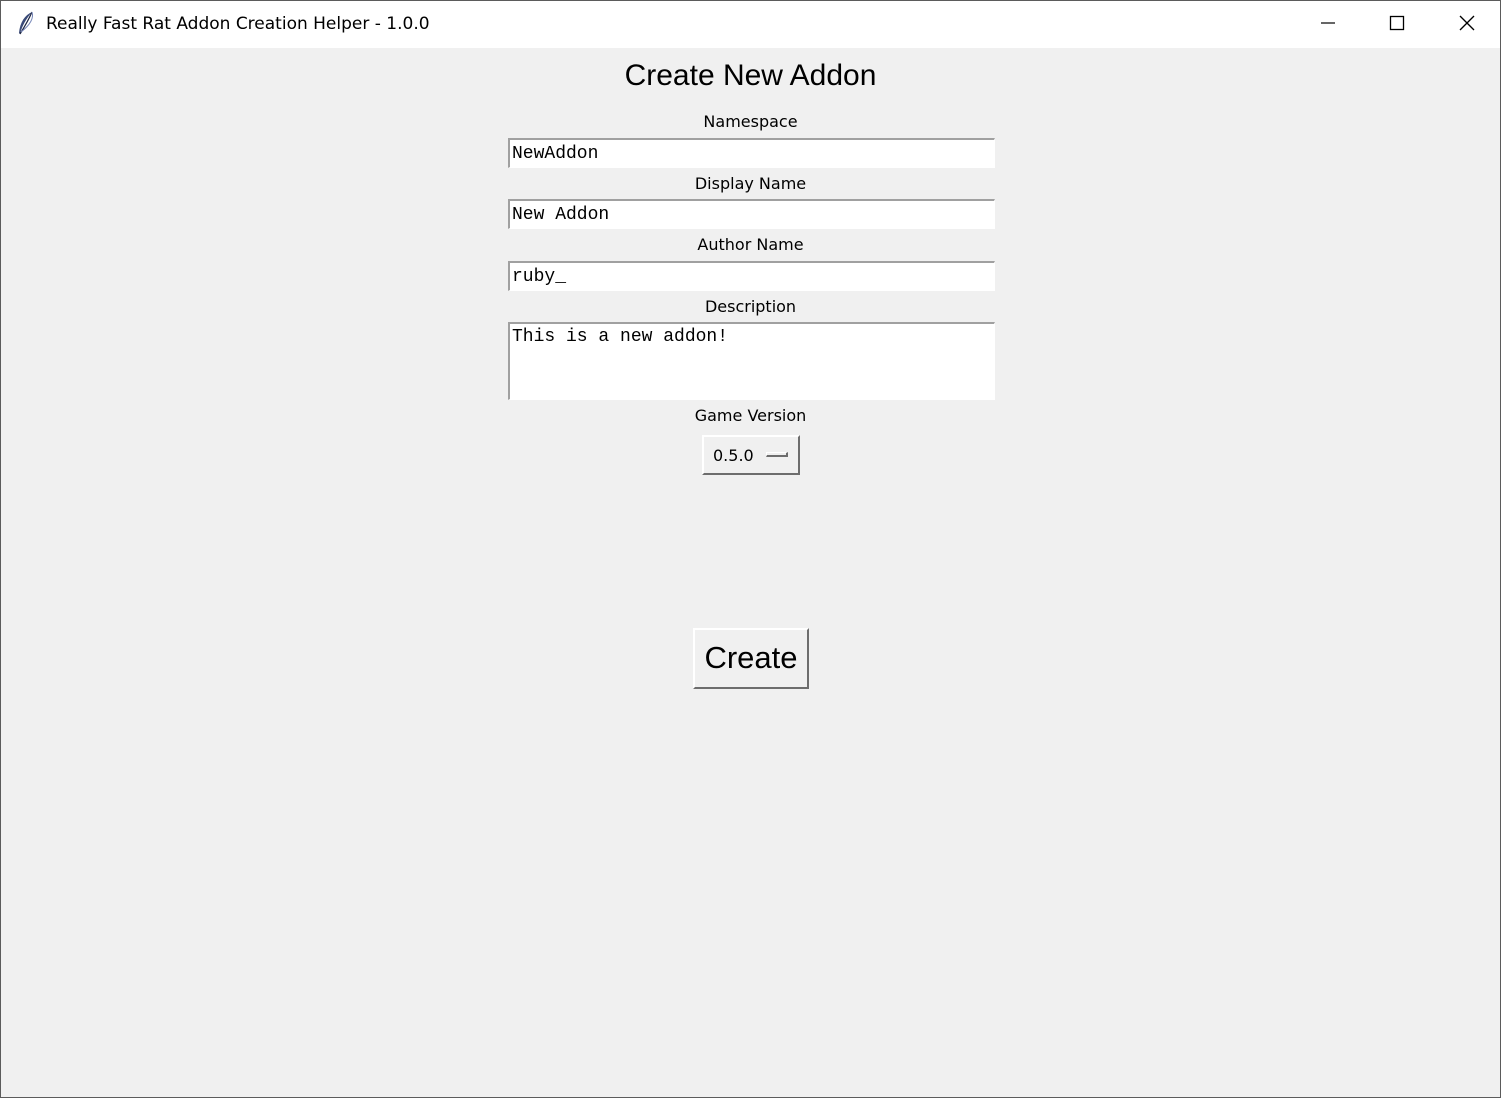 This screenshot has height=1098, width=1501. I want to click on maximize-icon, so click(1397, 25).